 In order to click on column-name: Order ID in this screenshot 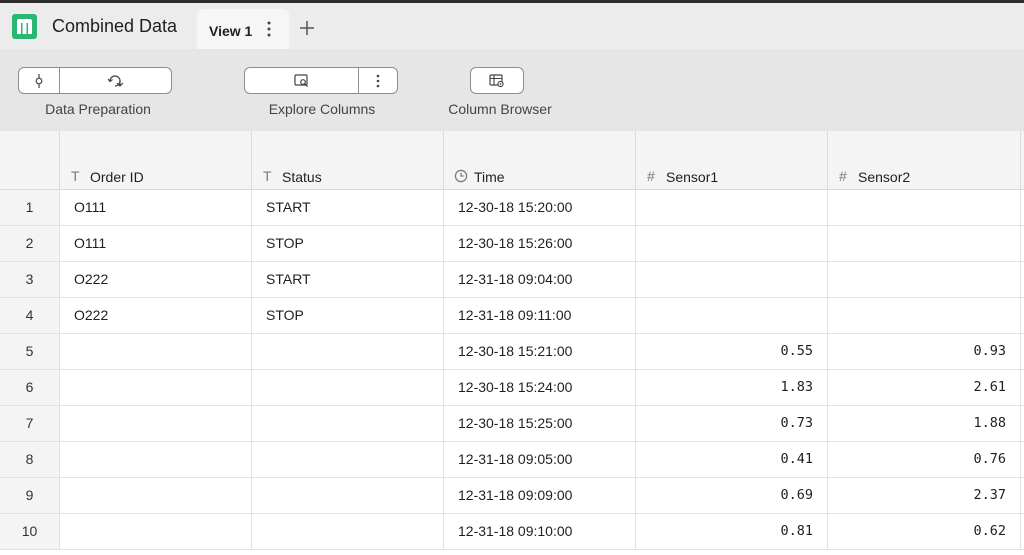, I will do `click(117, 177)`.